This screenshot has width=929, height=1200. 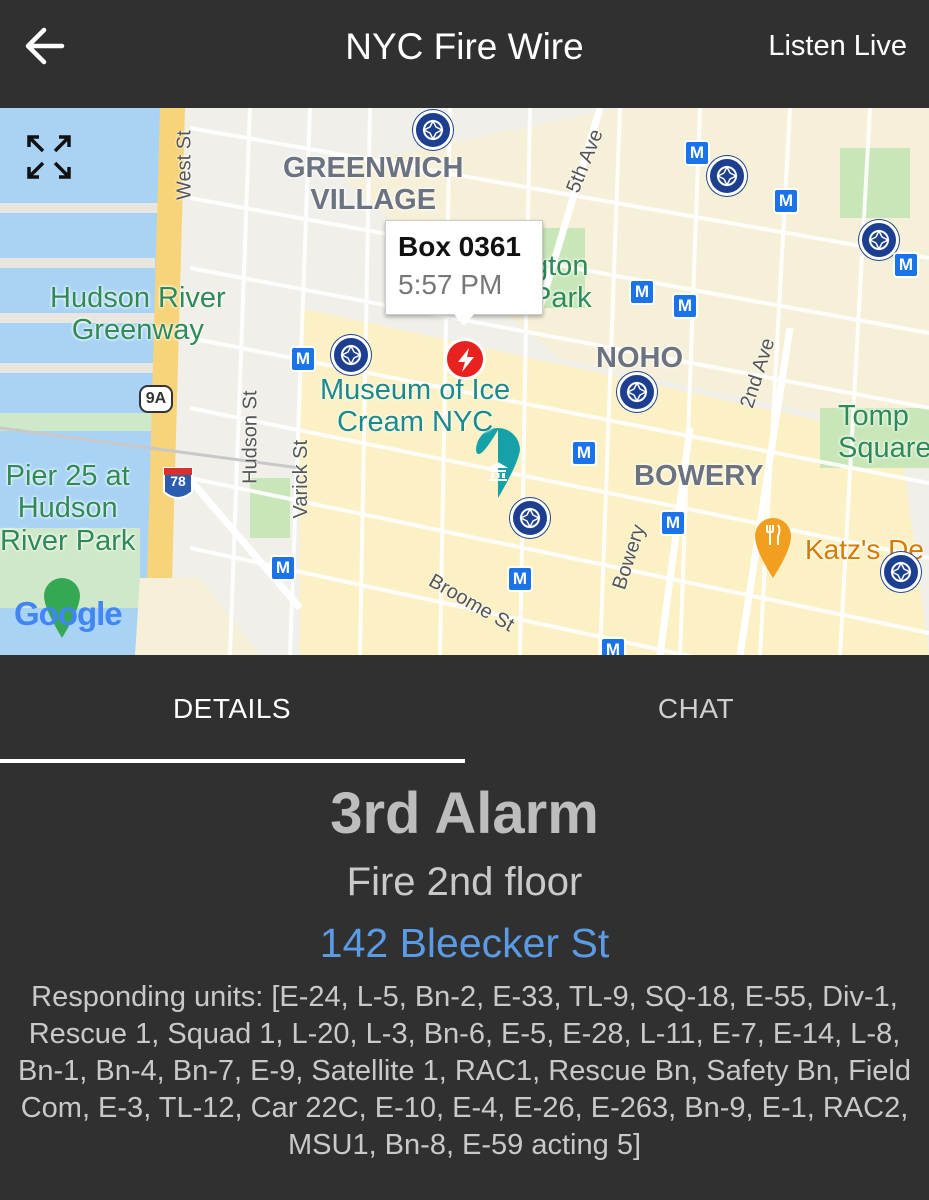 I want to click on map-label-bowery: BOWERY, so click(x=699, y=476).